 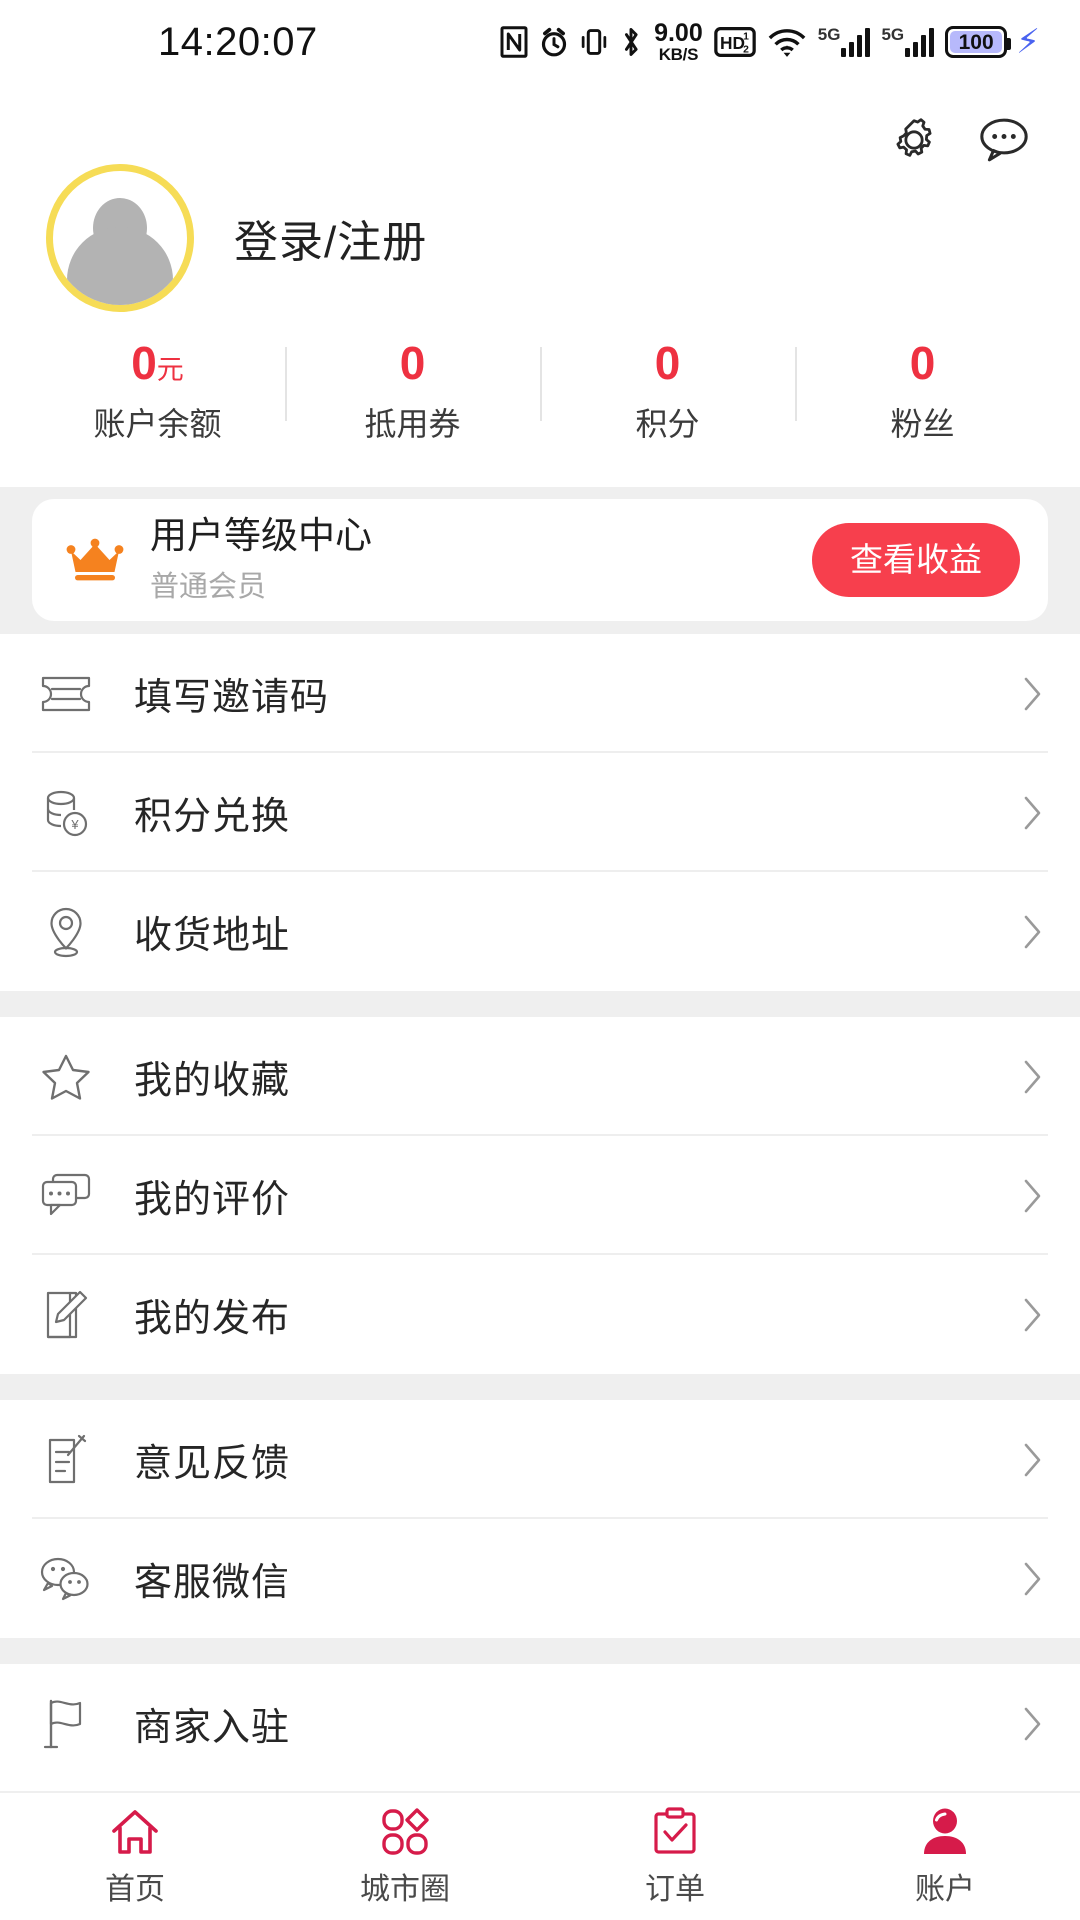 What do you see at coordinates (405, 1856) in the screenshot?
I see `tab-city-circle: 城市圈` at bounding box center [405, 1856].